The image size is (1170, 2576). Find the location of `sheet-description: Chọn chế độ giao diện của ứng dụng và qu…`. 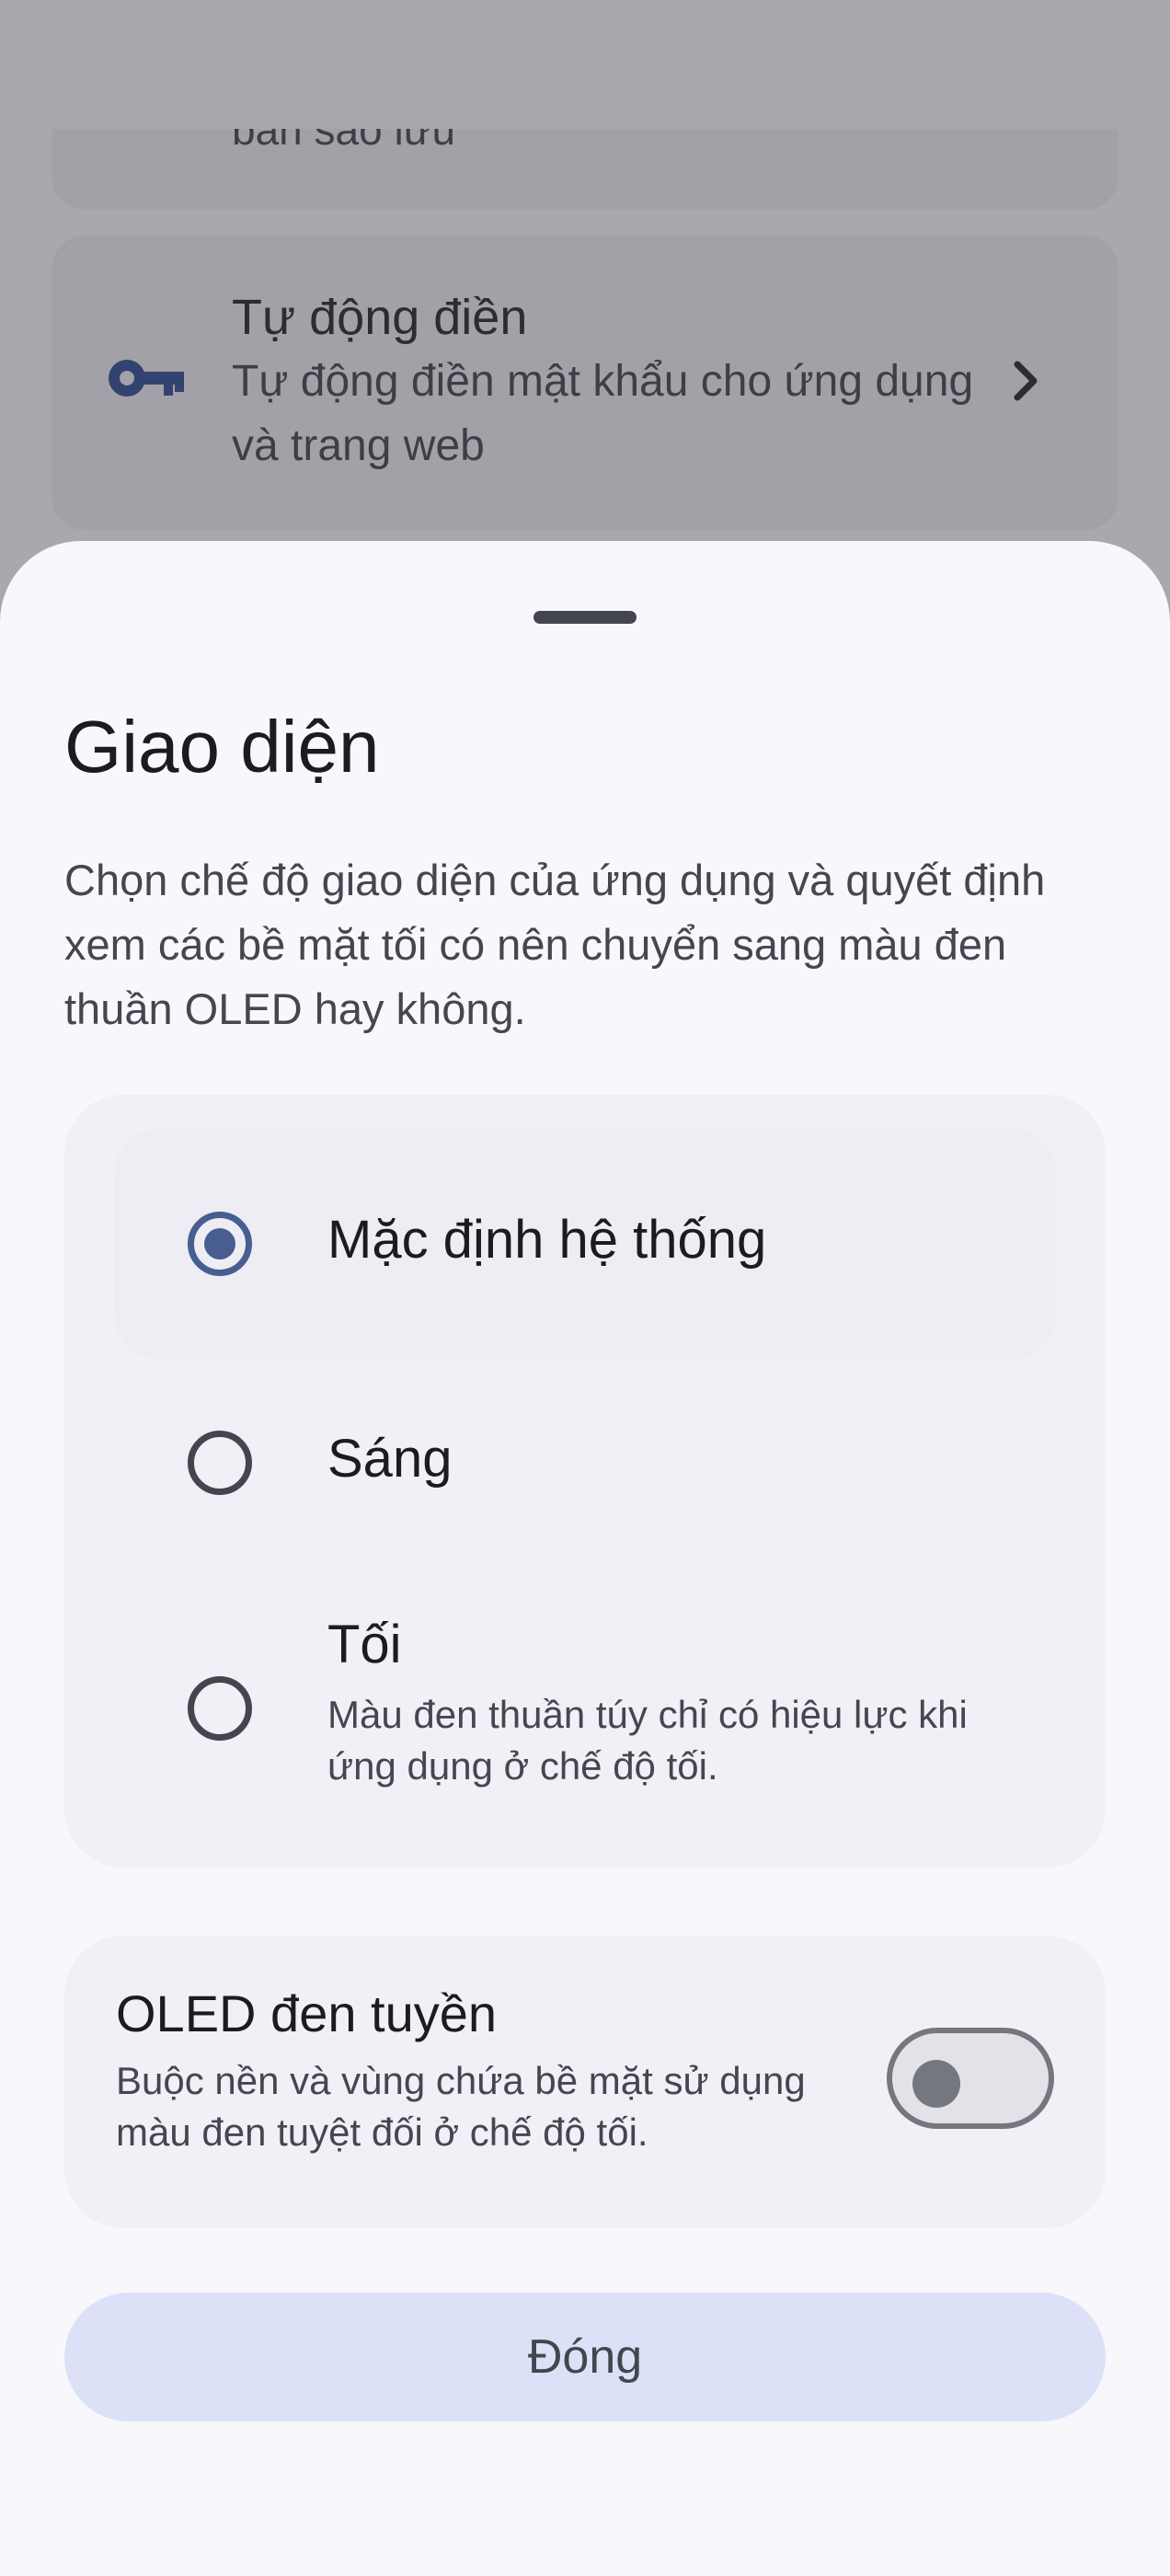

sheet-description: Chọn chế độ giao diện của ứng dụng và qu… is located at coordinates (555, 945).